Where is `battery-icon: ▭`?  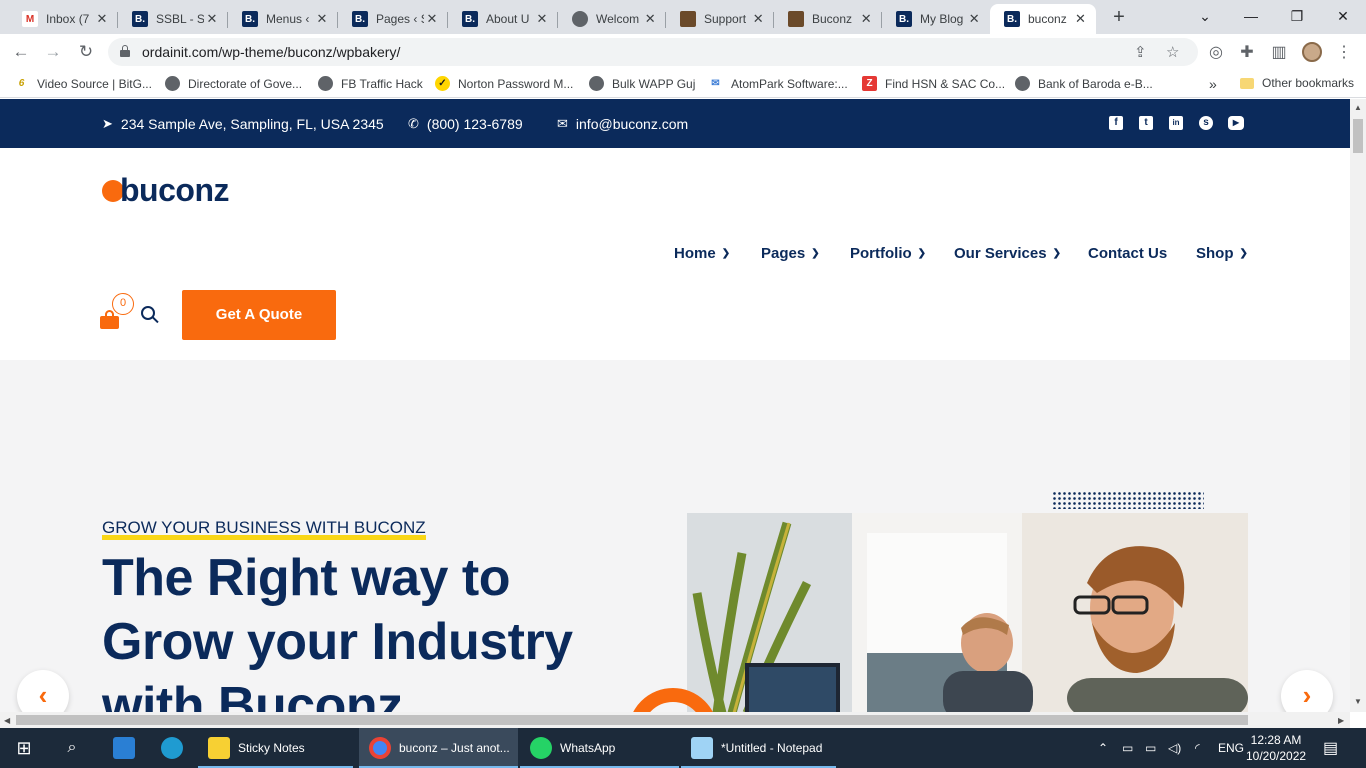
battery-icon: ▭ is located at coordinates (1150, 748).